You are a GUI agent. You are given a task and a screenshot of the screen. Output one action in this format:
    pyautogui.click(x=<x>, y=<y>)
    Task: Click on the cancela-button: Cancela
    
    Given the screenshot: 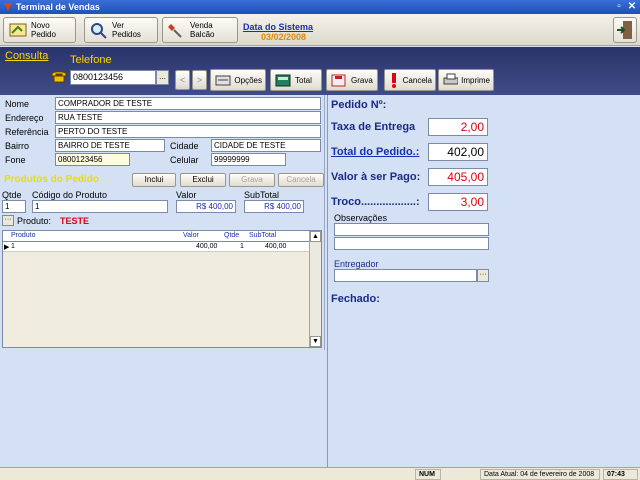 What is the action you would take?
    pyautogui.click(x=410, y=80)
    